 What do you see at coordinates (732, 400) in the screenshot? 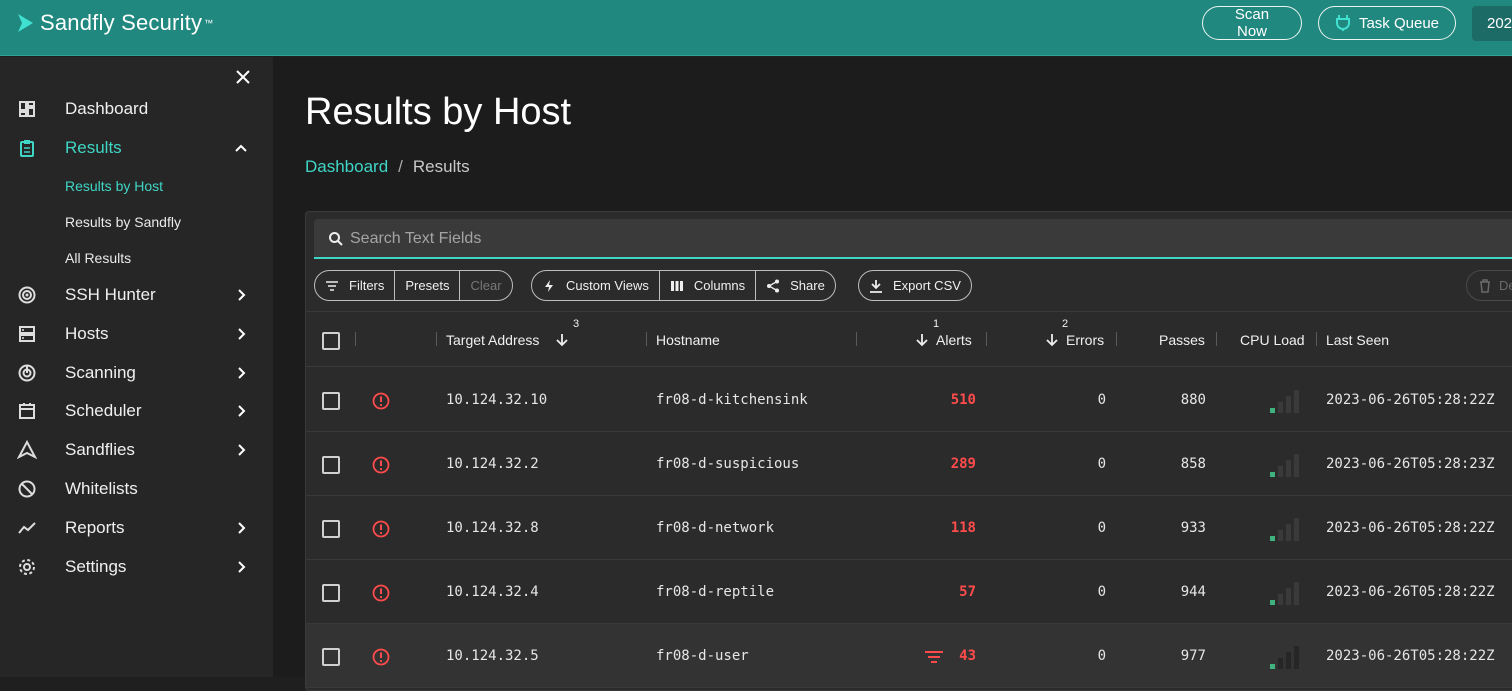
I see `cell-hostname: fr08-d-kitchensink` at bounding box center [732, 400].